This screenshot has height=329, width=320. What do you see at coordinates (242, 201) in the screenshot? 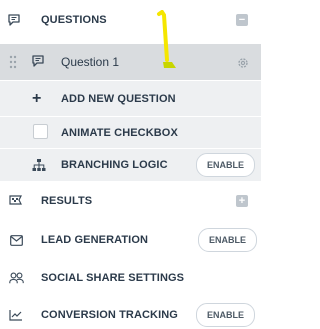
I see `expand-icon: +` at bounding box center [242, 201].